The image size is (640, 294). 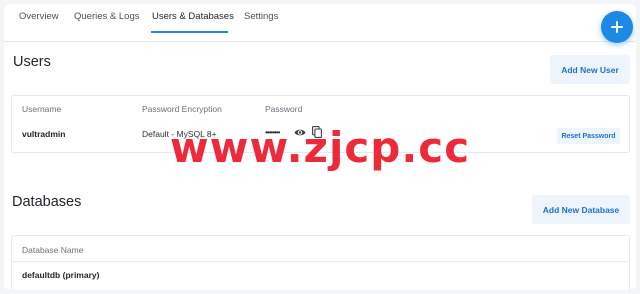 I want to click on tab-users-databases: Users & Databases, so click(x=193, y=17).